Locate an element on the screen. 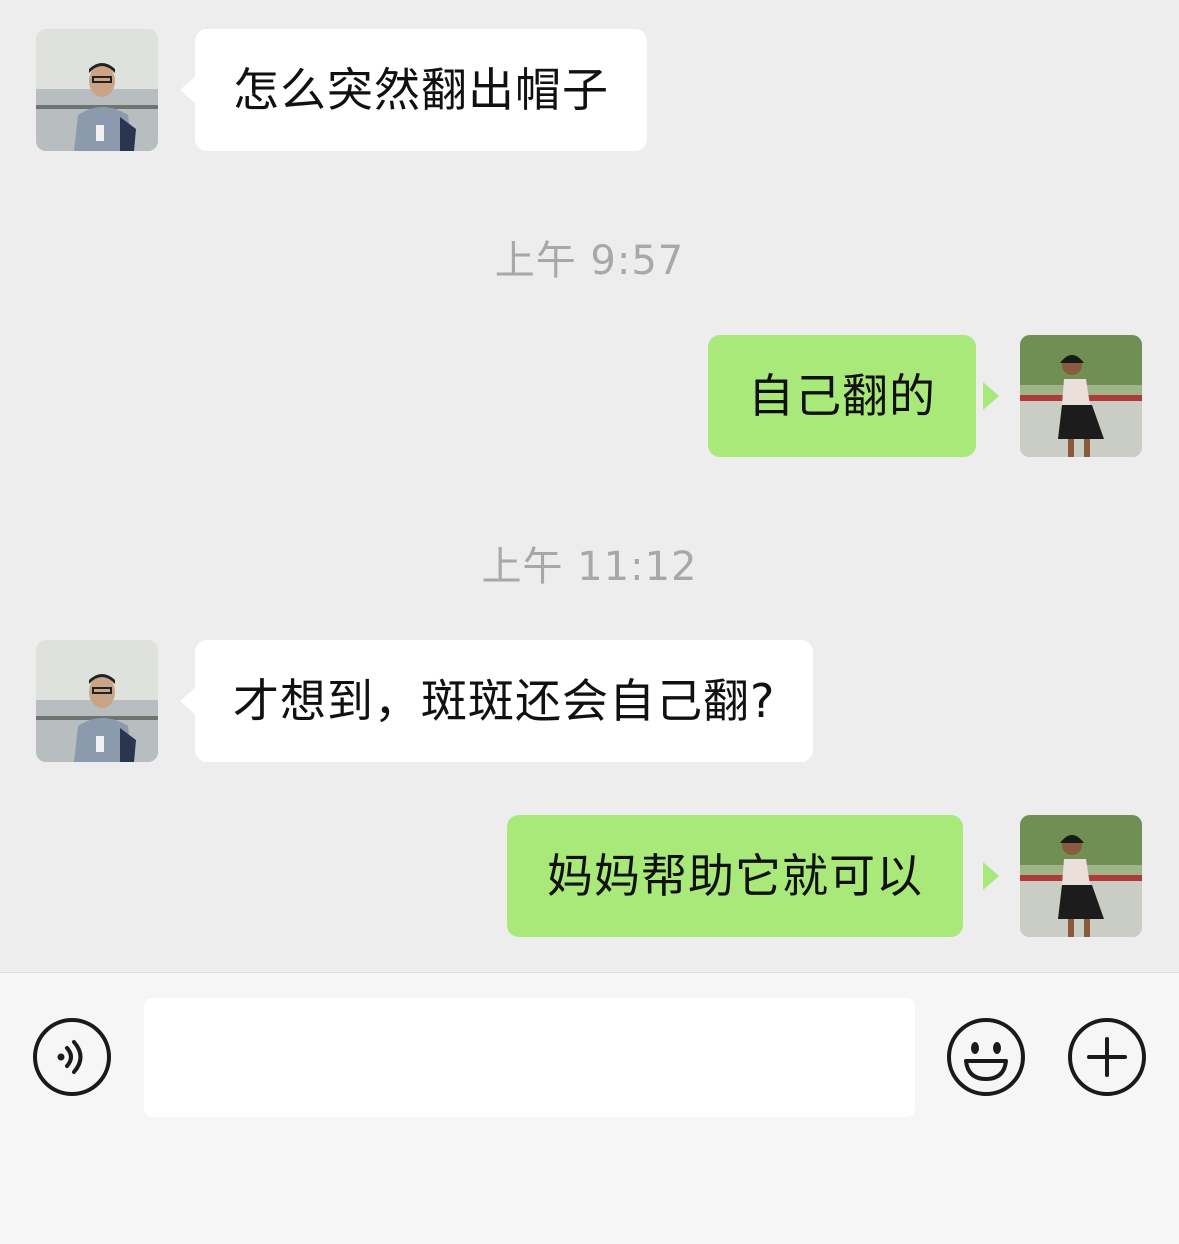  message-timestamp: 上午 9:57 is located at coordinates (589, 261).